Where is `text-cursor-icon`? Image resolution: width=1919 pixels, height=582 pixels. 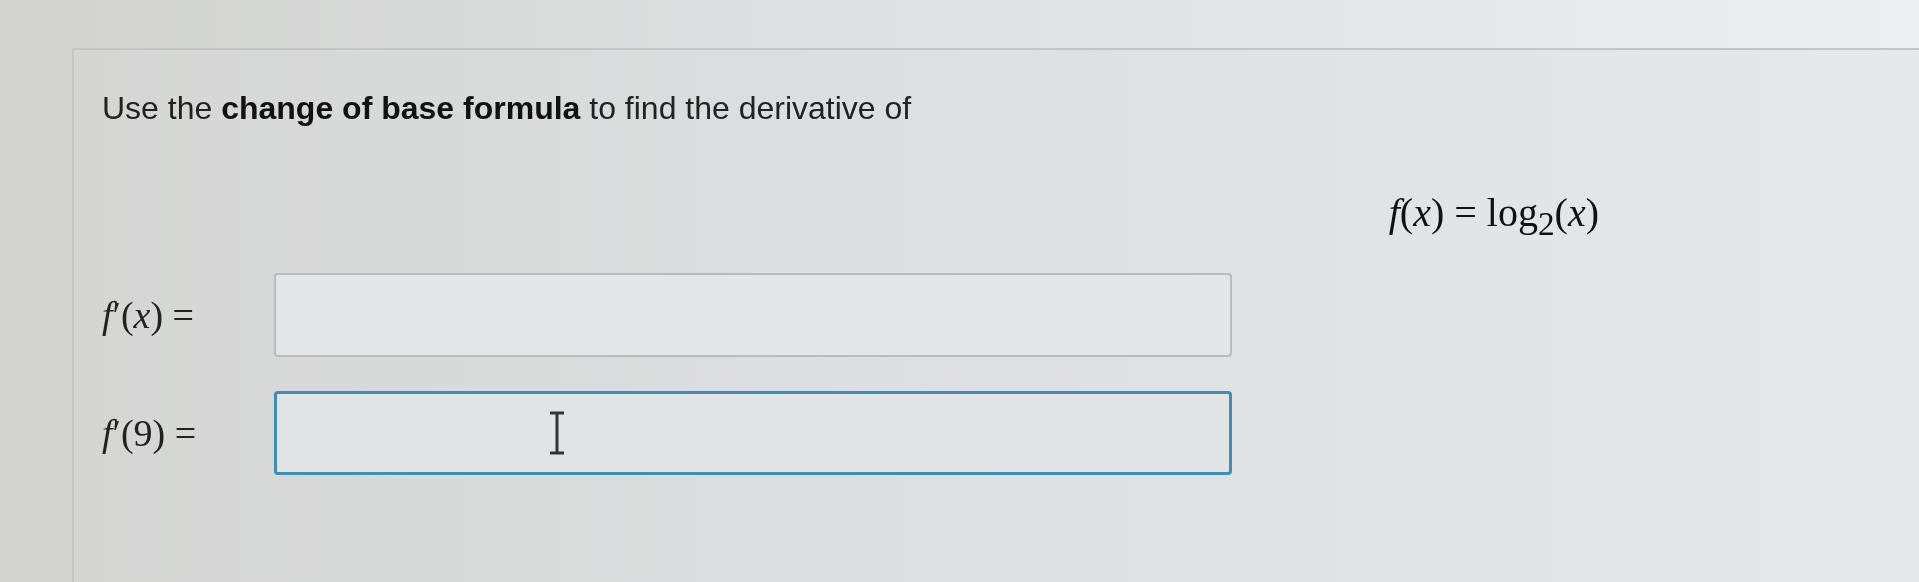 text-cursor-icon is located at coordinates (557, 433).